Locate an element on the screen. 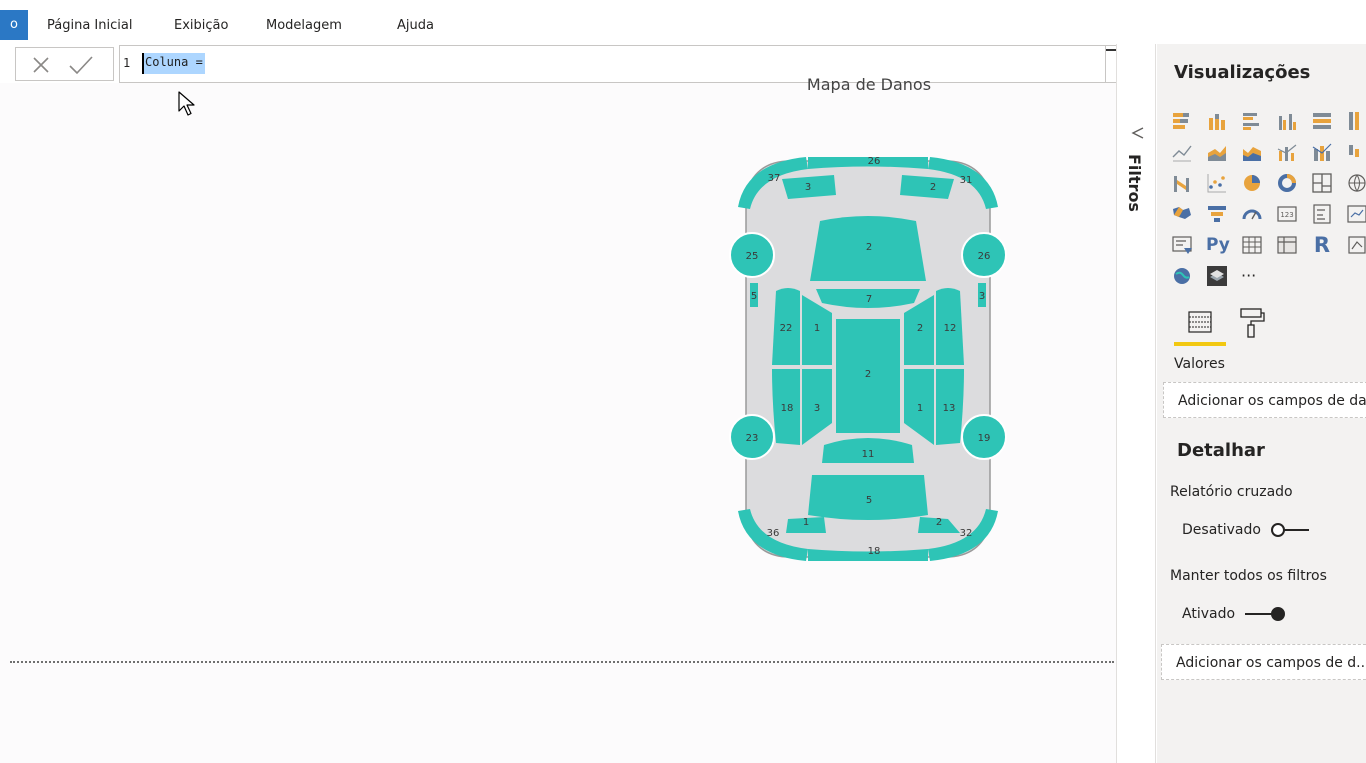 This screenshot has height=763, width=1366. treemap-icon is located at coordinates (1322, 183).